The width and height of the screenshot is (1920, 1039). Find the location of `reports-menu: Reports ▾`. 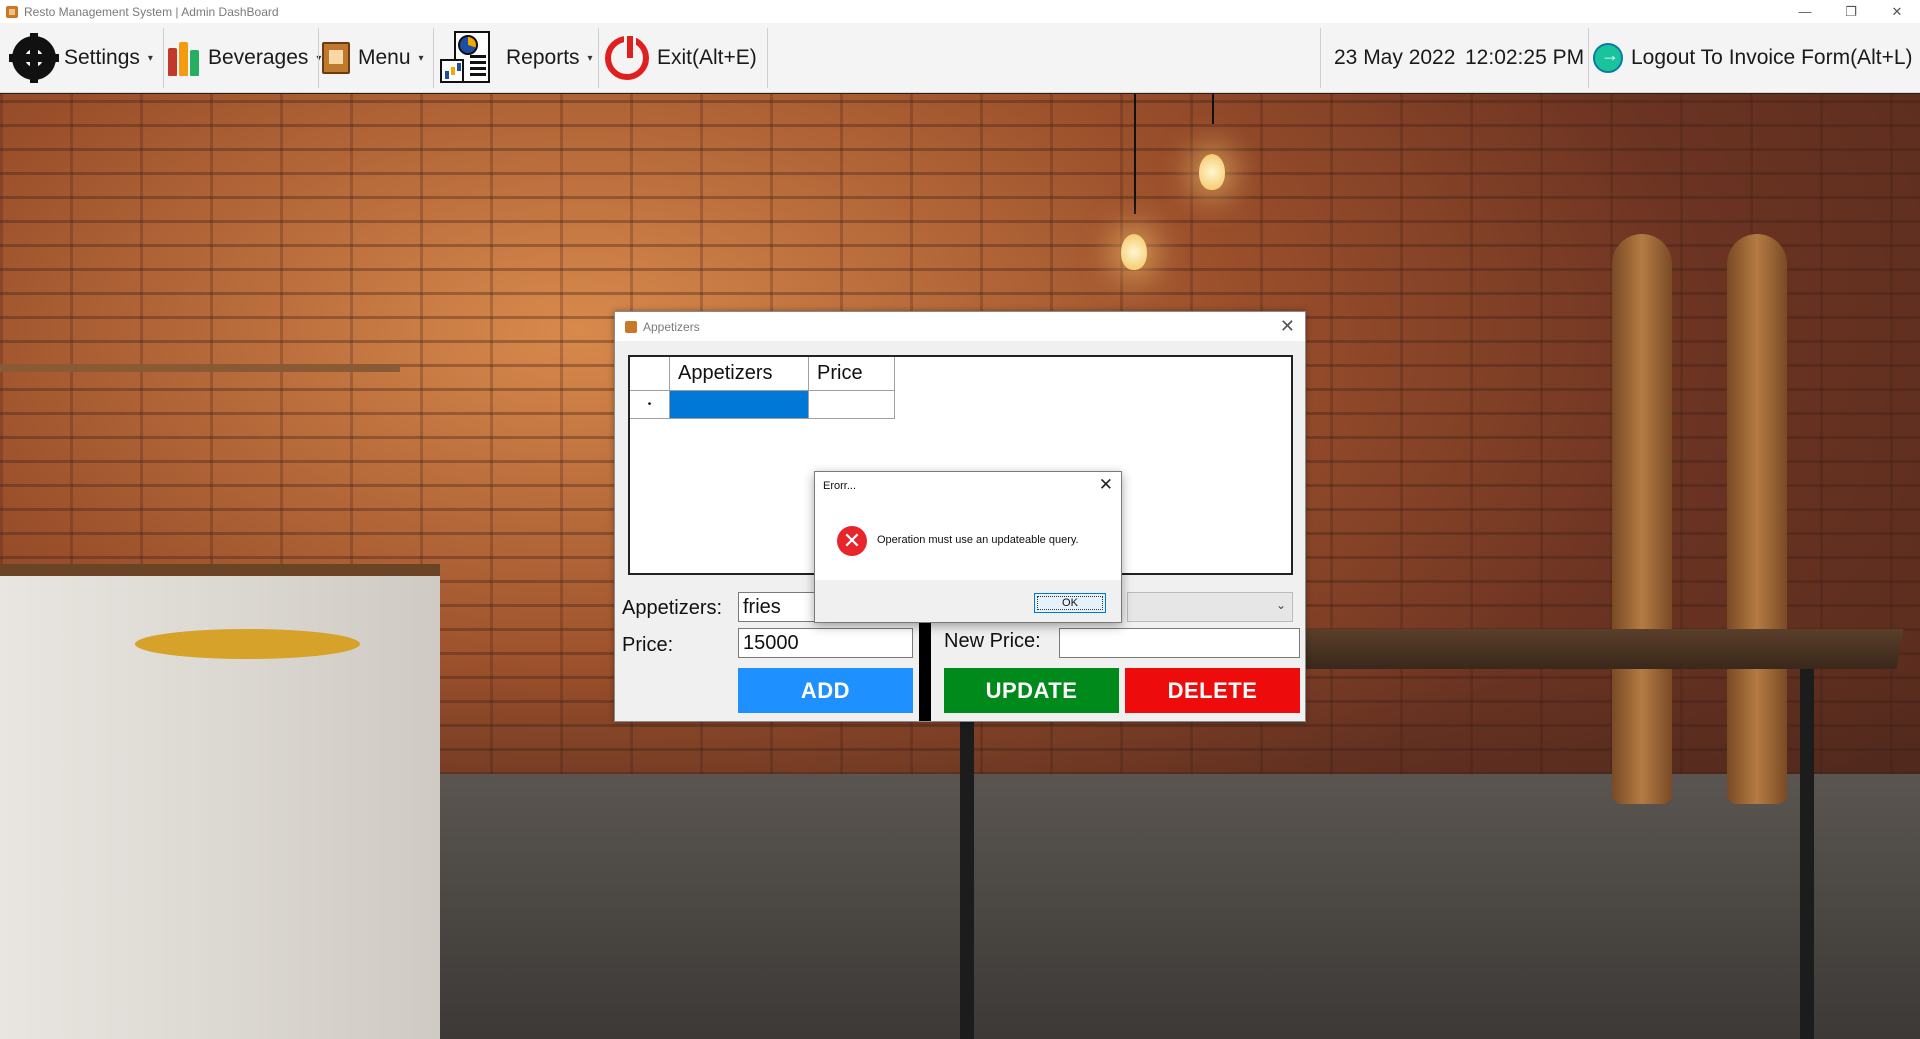

reports-menu: Reports ▾ is located at coordinates (516, 58).